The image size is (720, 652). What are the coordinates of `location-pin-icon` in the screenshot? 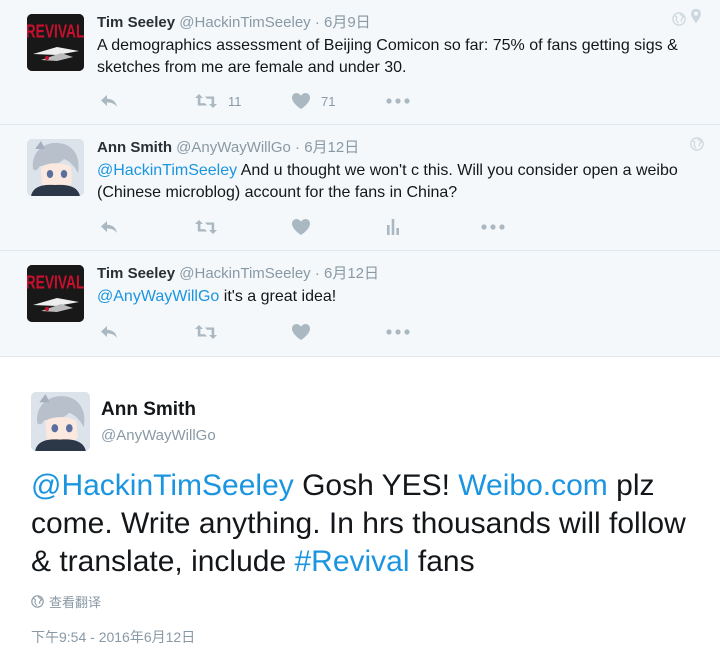 It's located at (696, 16).